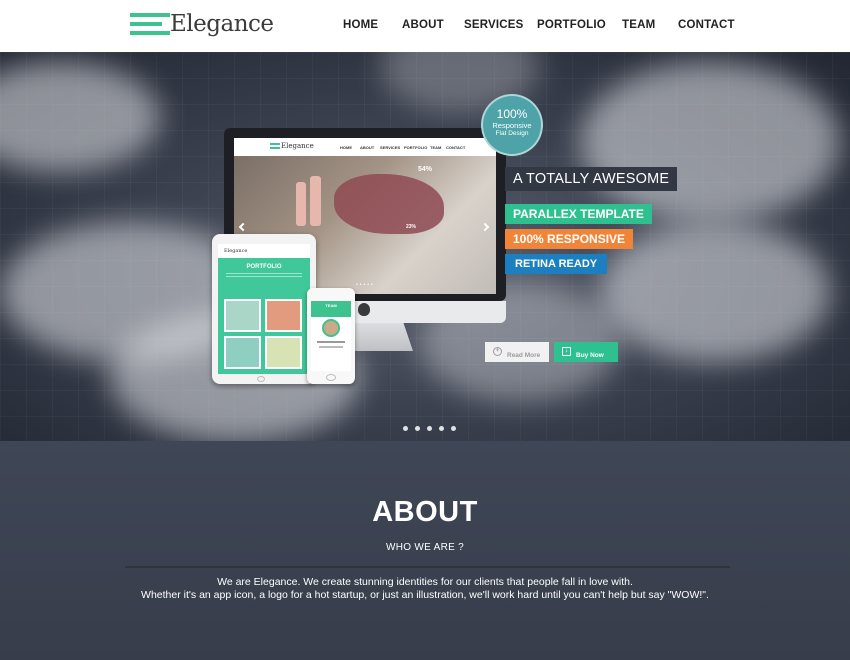 This screenshot has height=660, width=850. I want to click on world-map-graphic, so click(389, 204).